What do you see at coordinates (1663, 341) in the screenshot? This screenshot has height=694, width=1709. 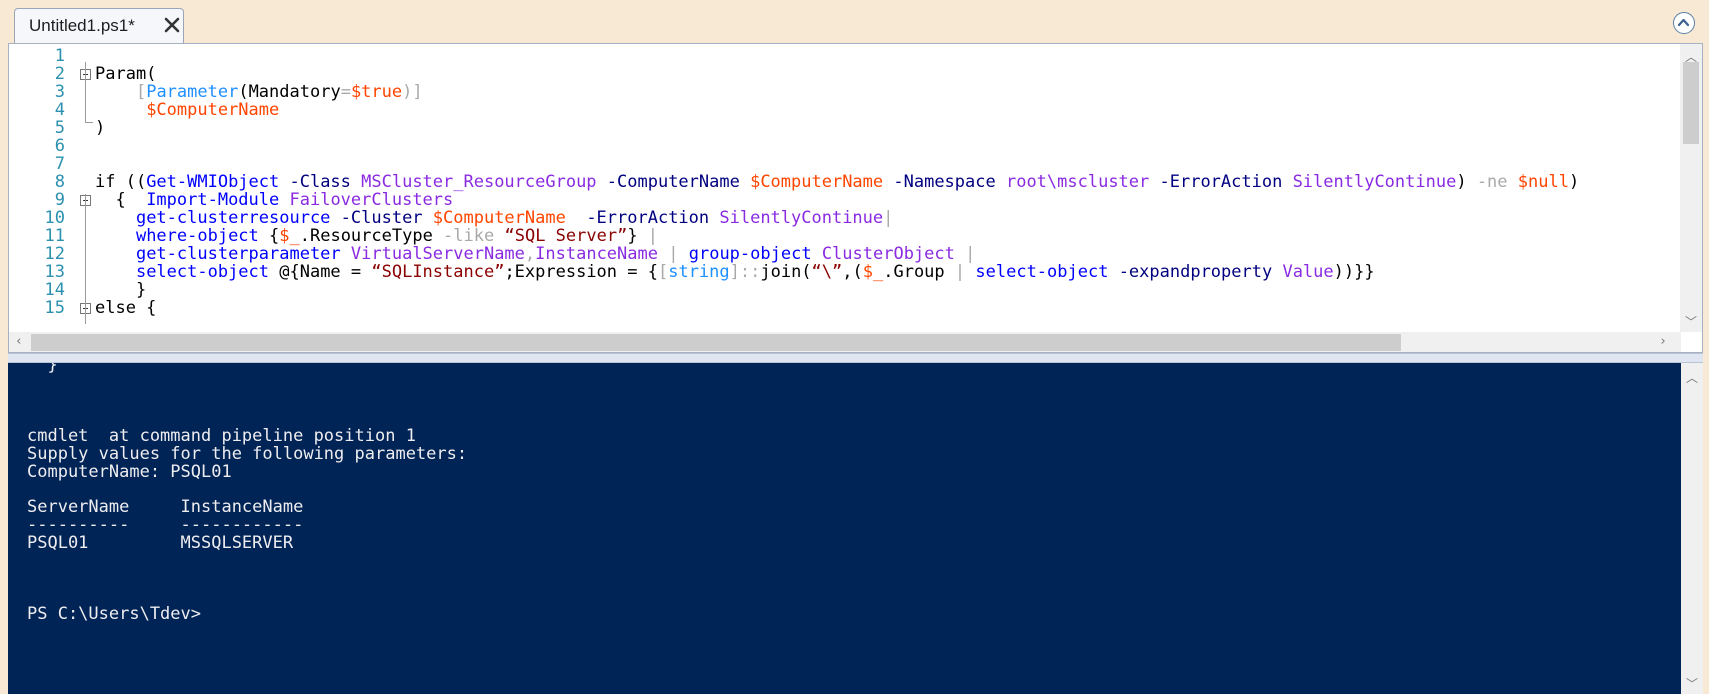 I see `scroll-right-icon: ›` at bounding box center [1663, 341].